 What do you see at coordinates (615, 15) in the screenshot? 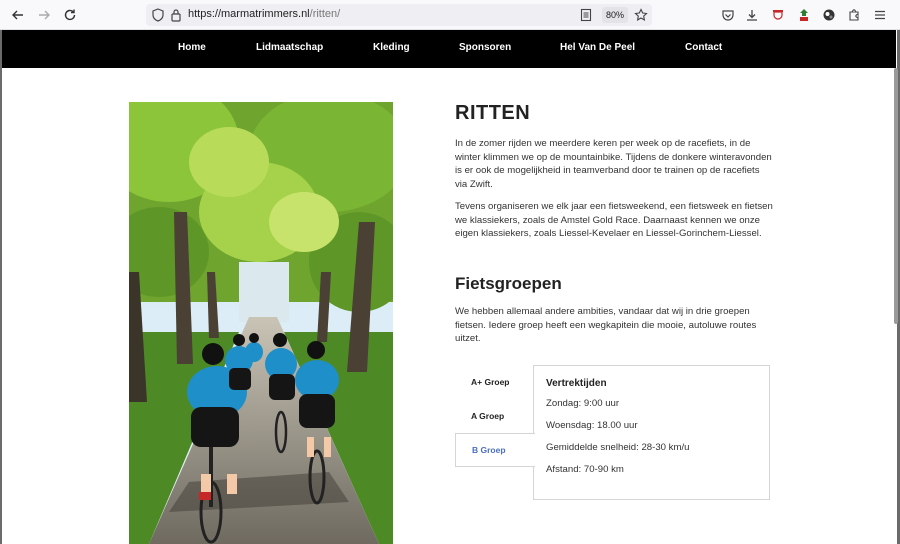
I see `zoom-level: 80%` at bounding box center [615, 15].